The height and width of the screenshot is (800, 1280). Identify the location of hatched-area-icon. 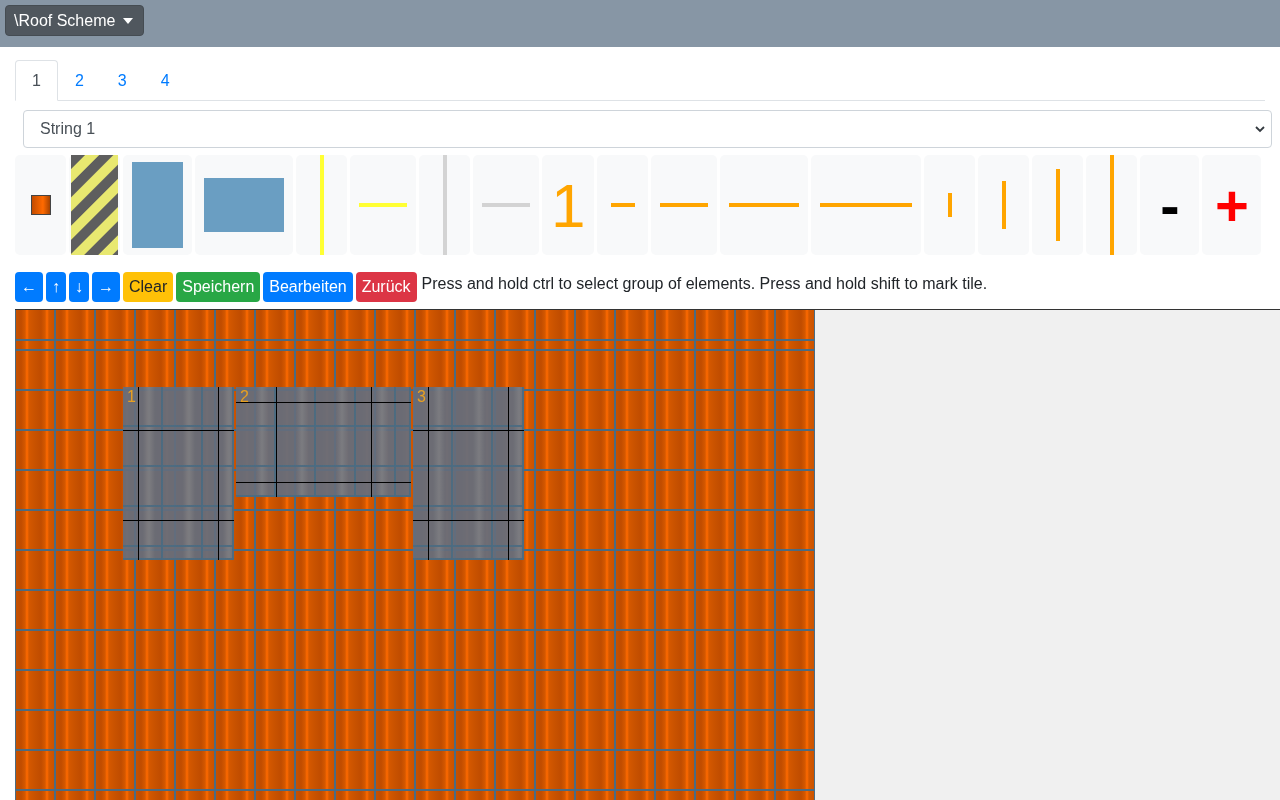
(94, 205).